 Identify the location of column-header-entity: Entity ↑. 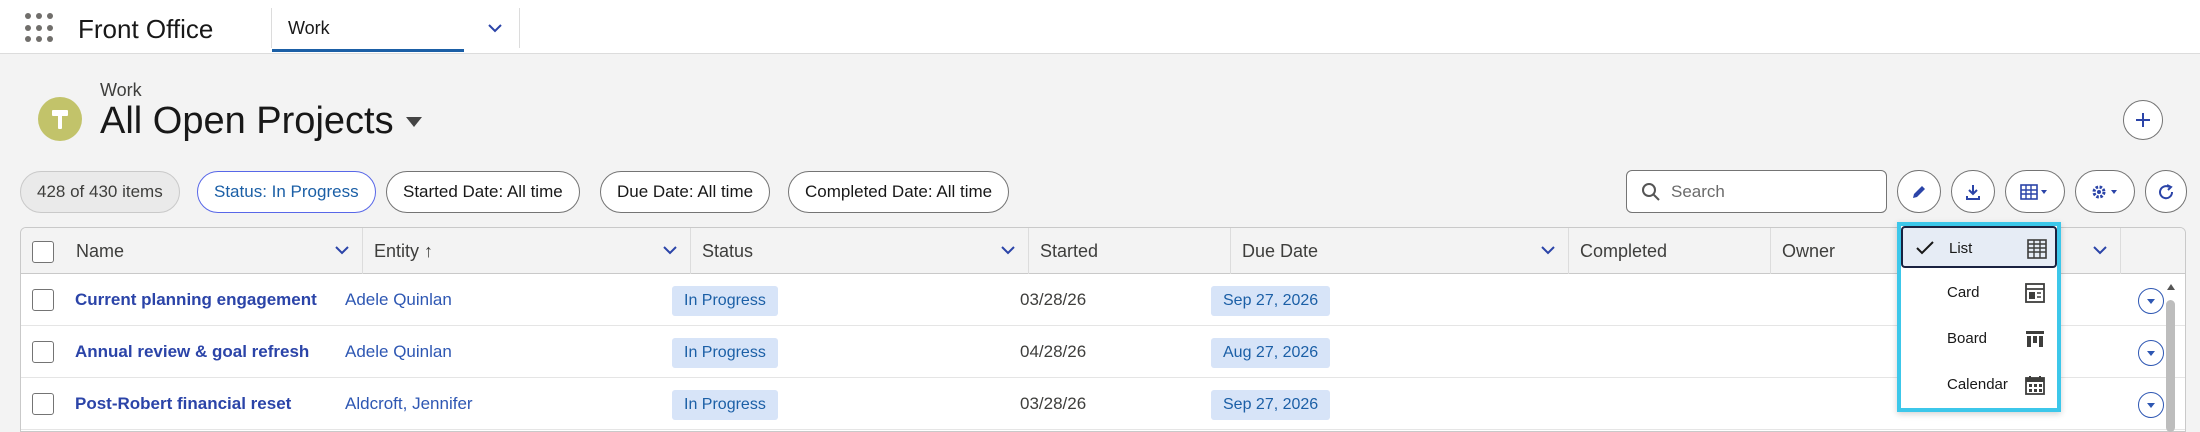
(527, 251).